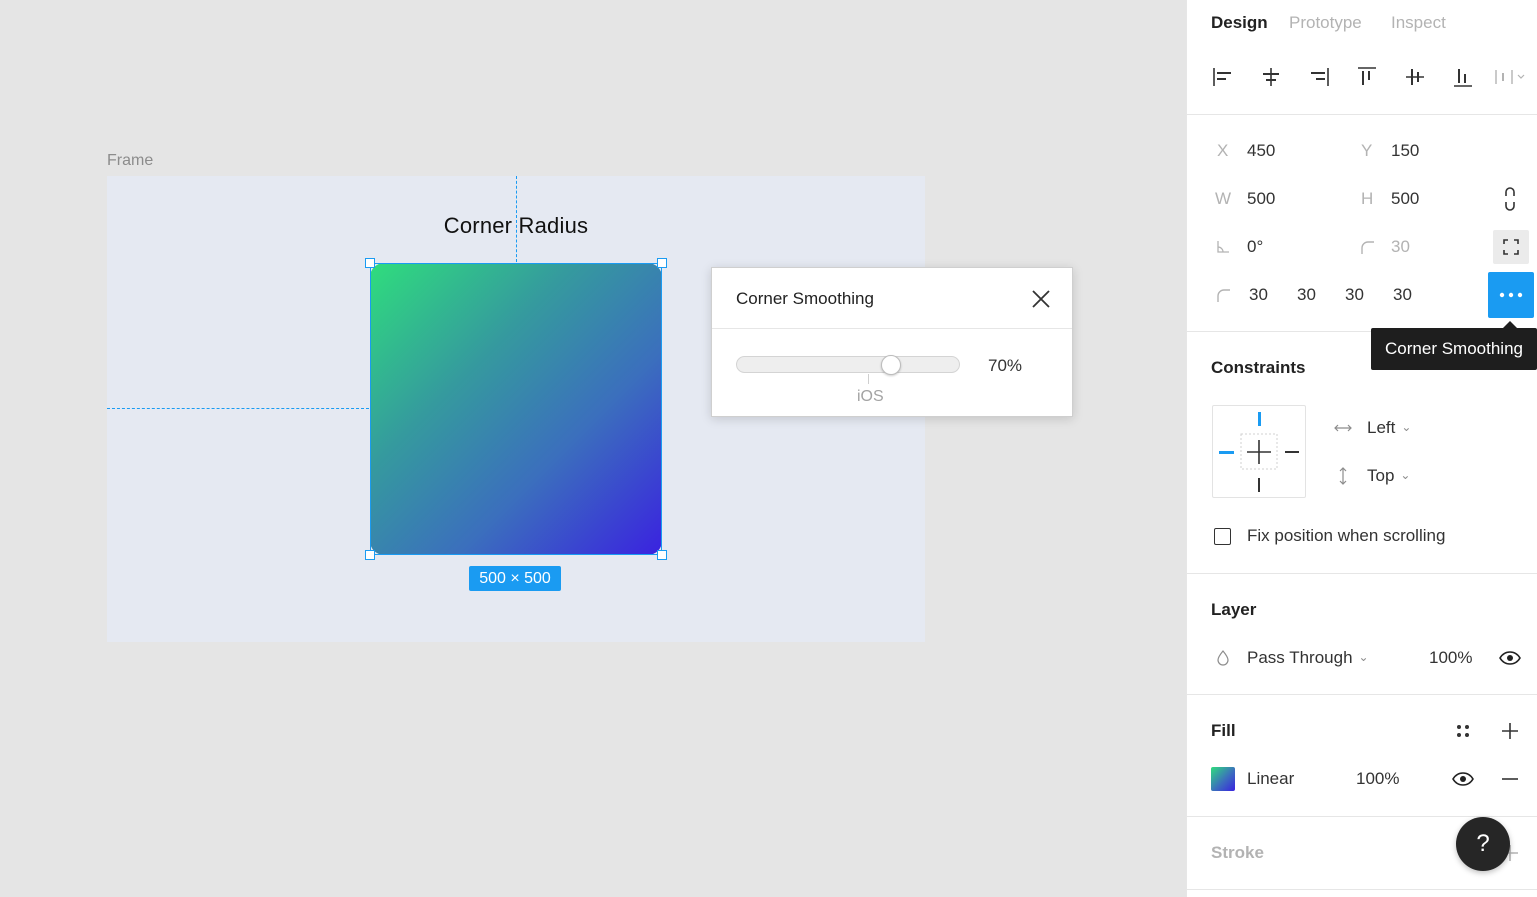 Image resolution: width=1537 pixels, height=897 pixels. I want to click on w-label: W, so click(1223, 198).